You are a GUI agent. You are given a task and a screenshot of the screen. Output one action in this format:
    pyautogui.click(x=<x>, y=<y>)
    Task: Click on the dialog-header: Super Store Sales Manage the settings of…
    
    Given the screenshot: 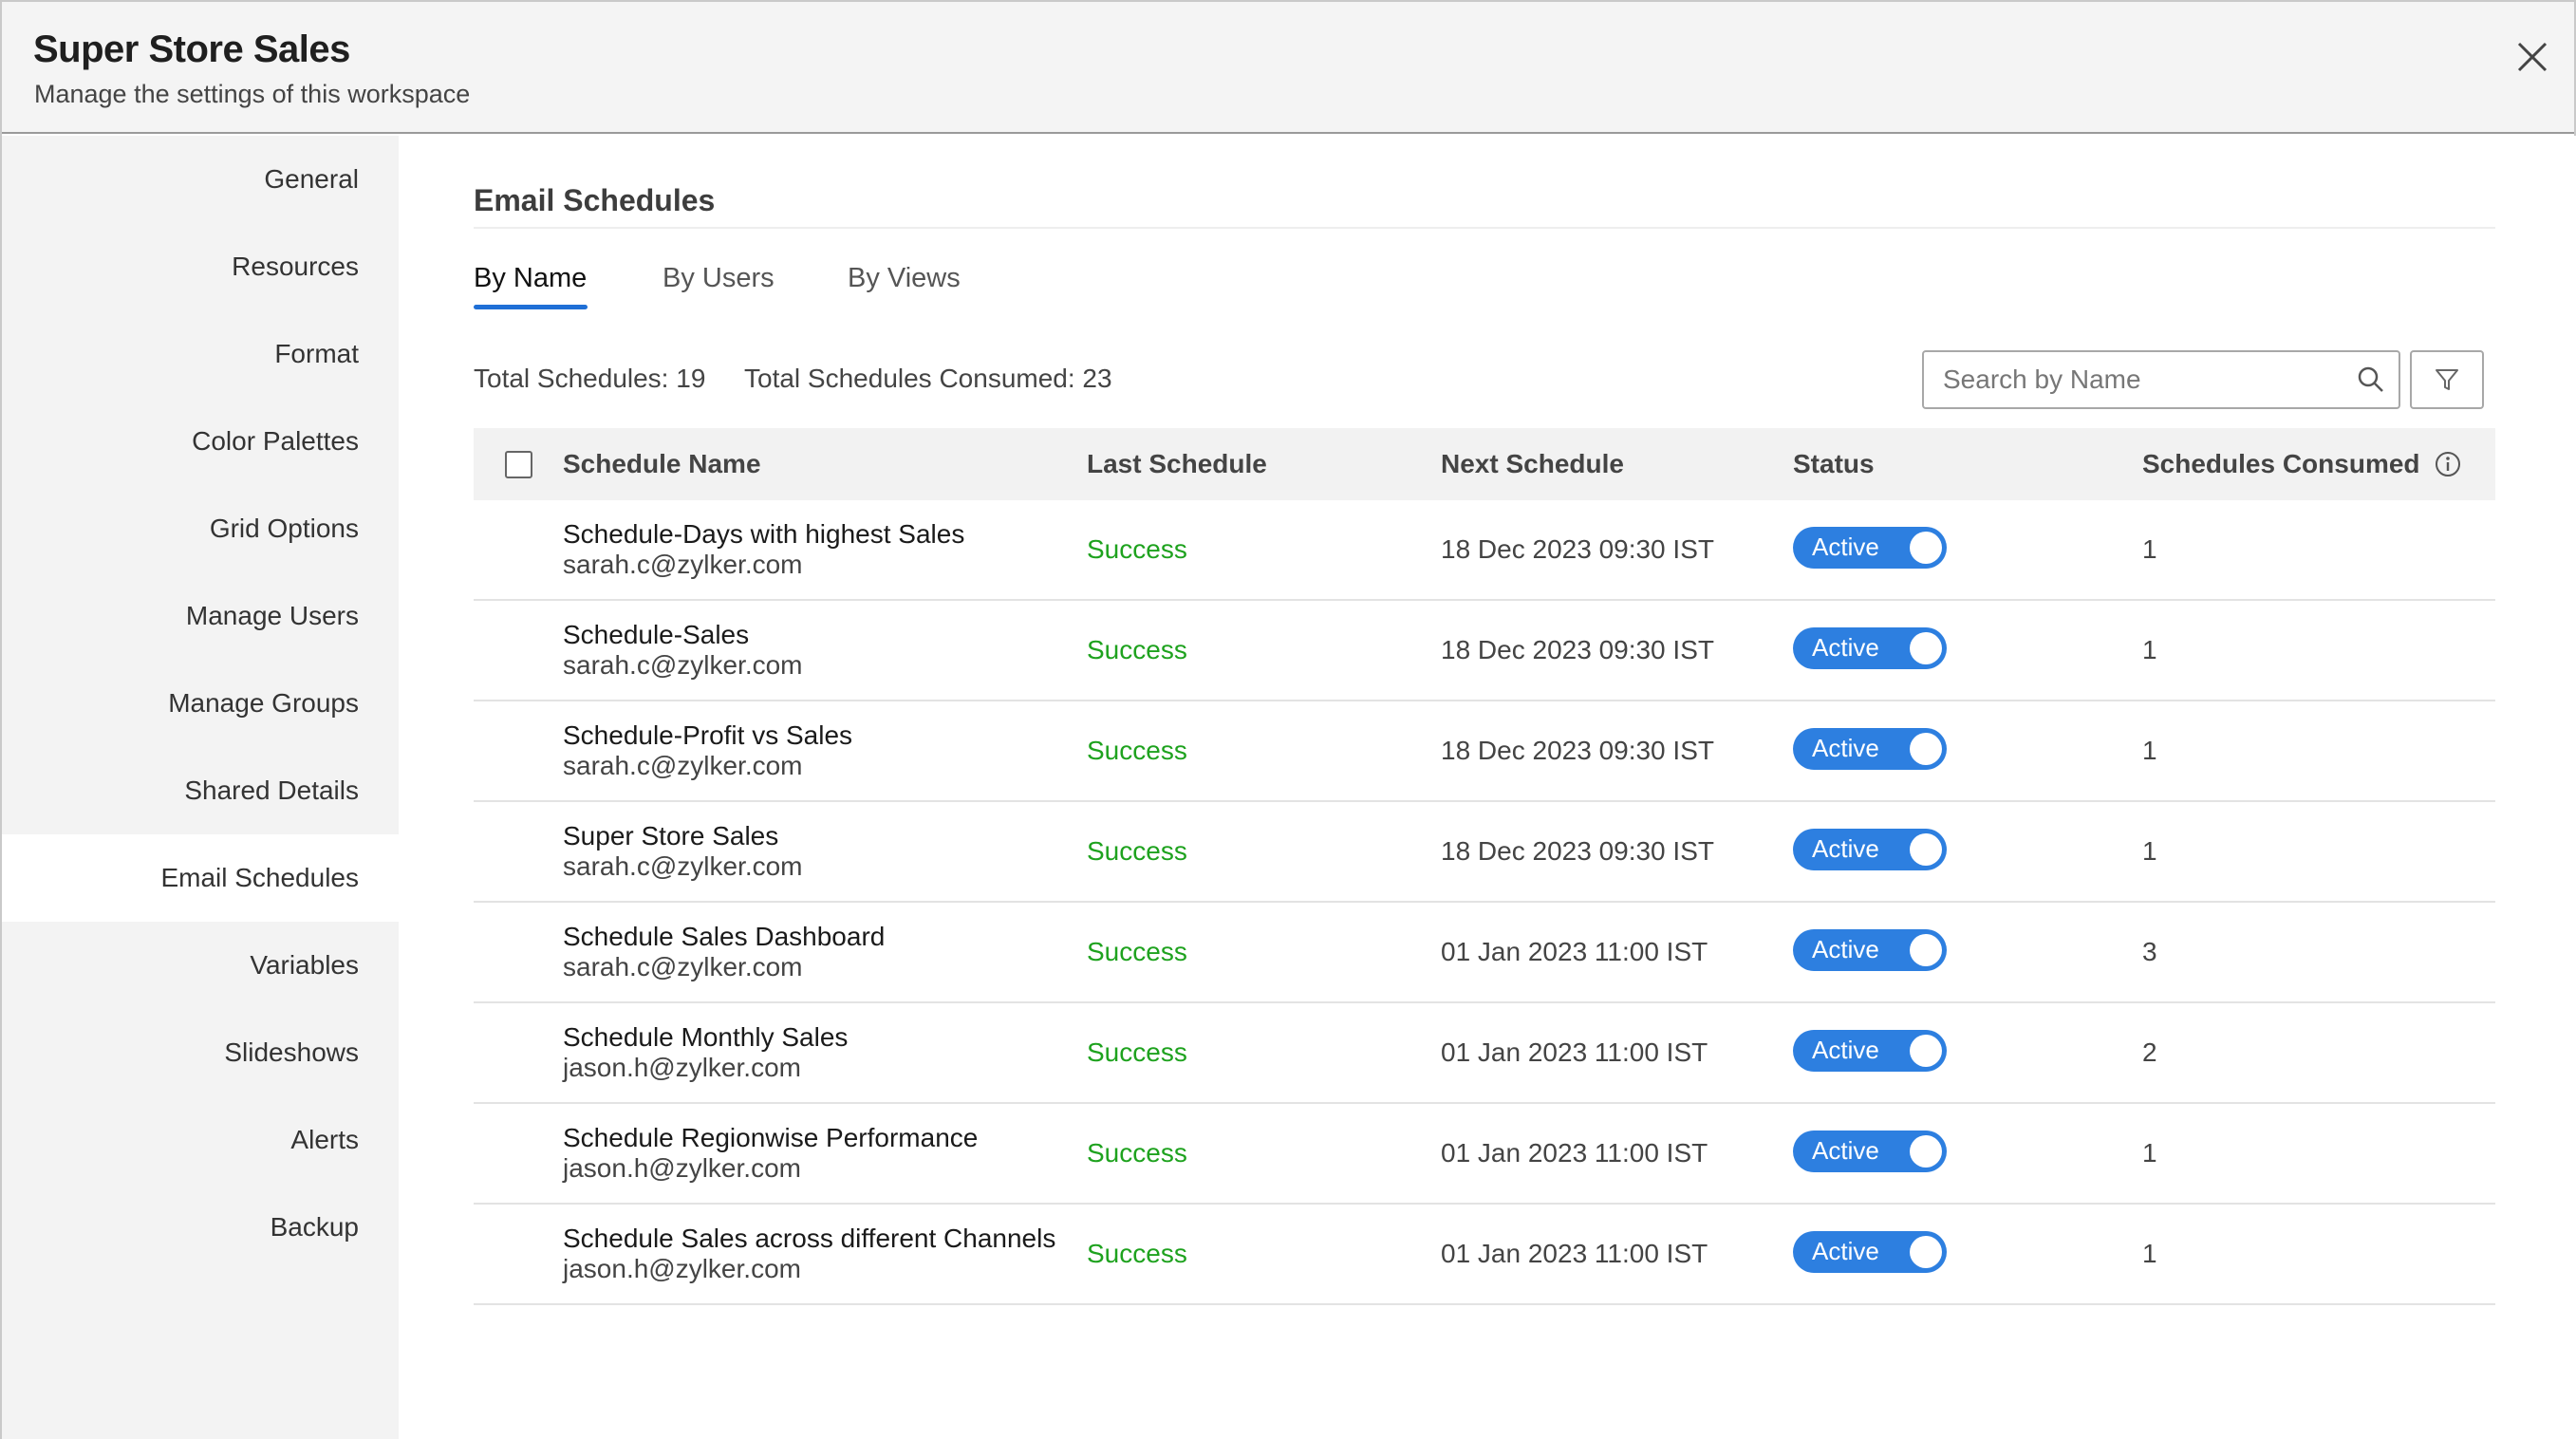 What is the action you would take?
    pyautogui.click(x=1288, y=68)
    